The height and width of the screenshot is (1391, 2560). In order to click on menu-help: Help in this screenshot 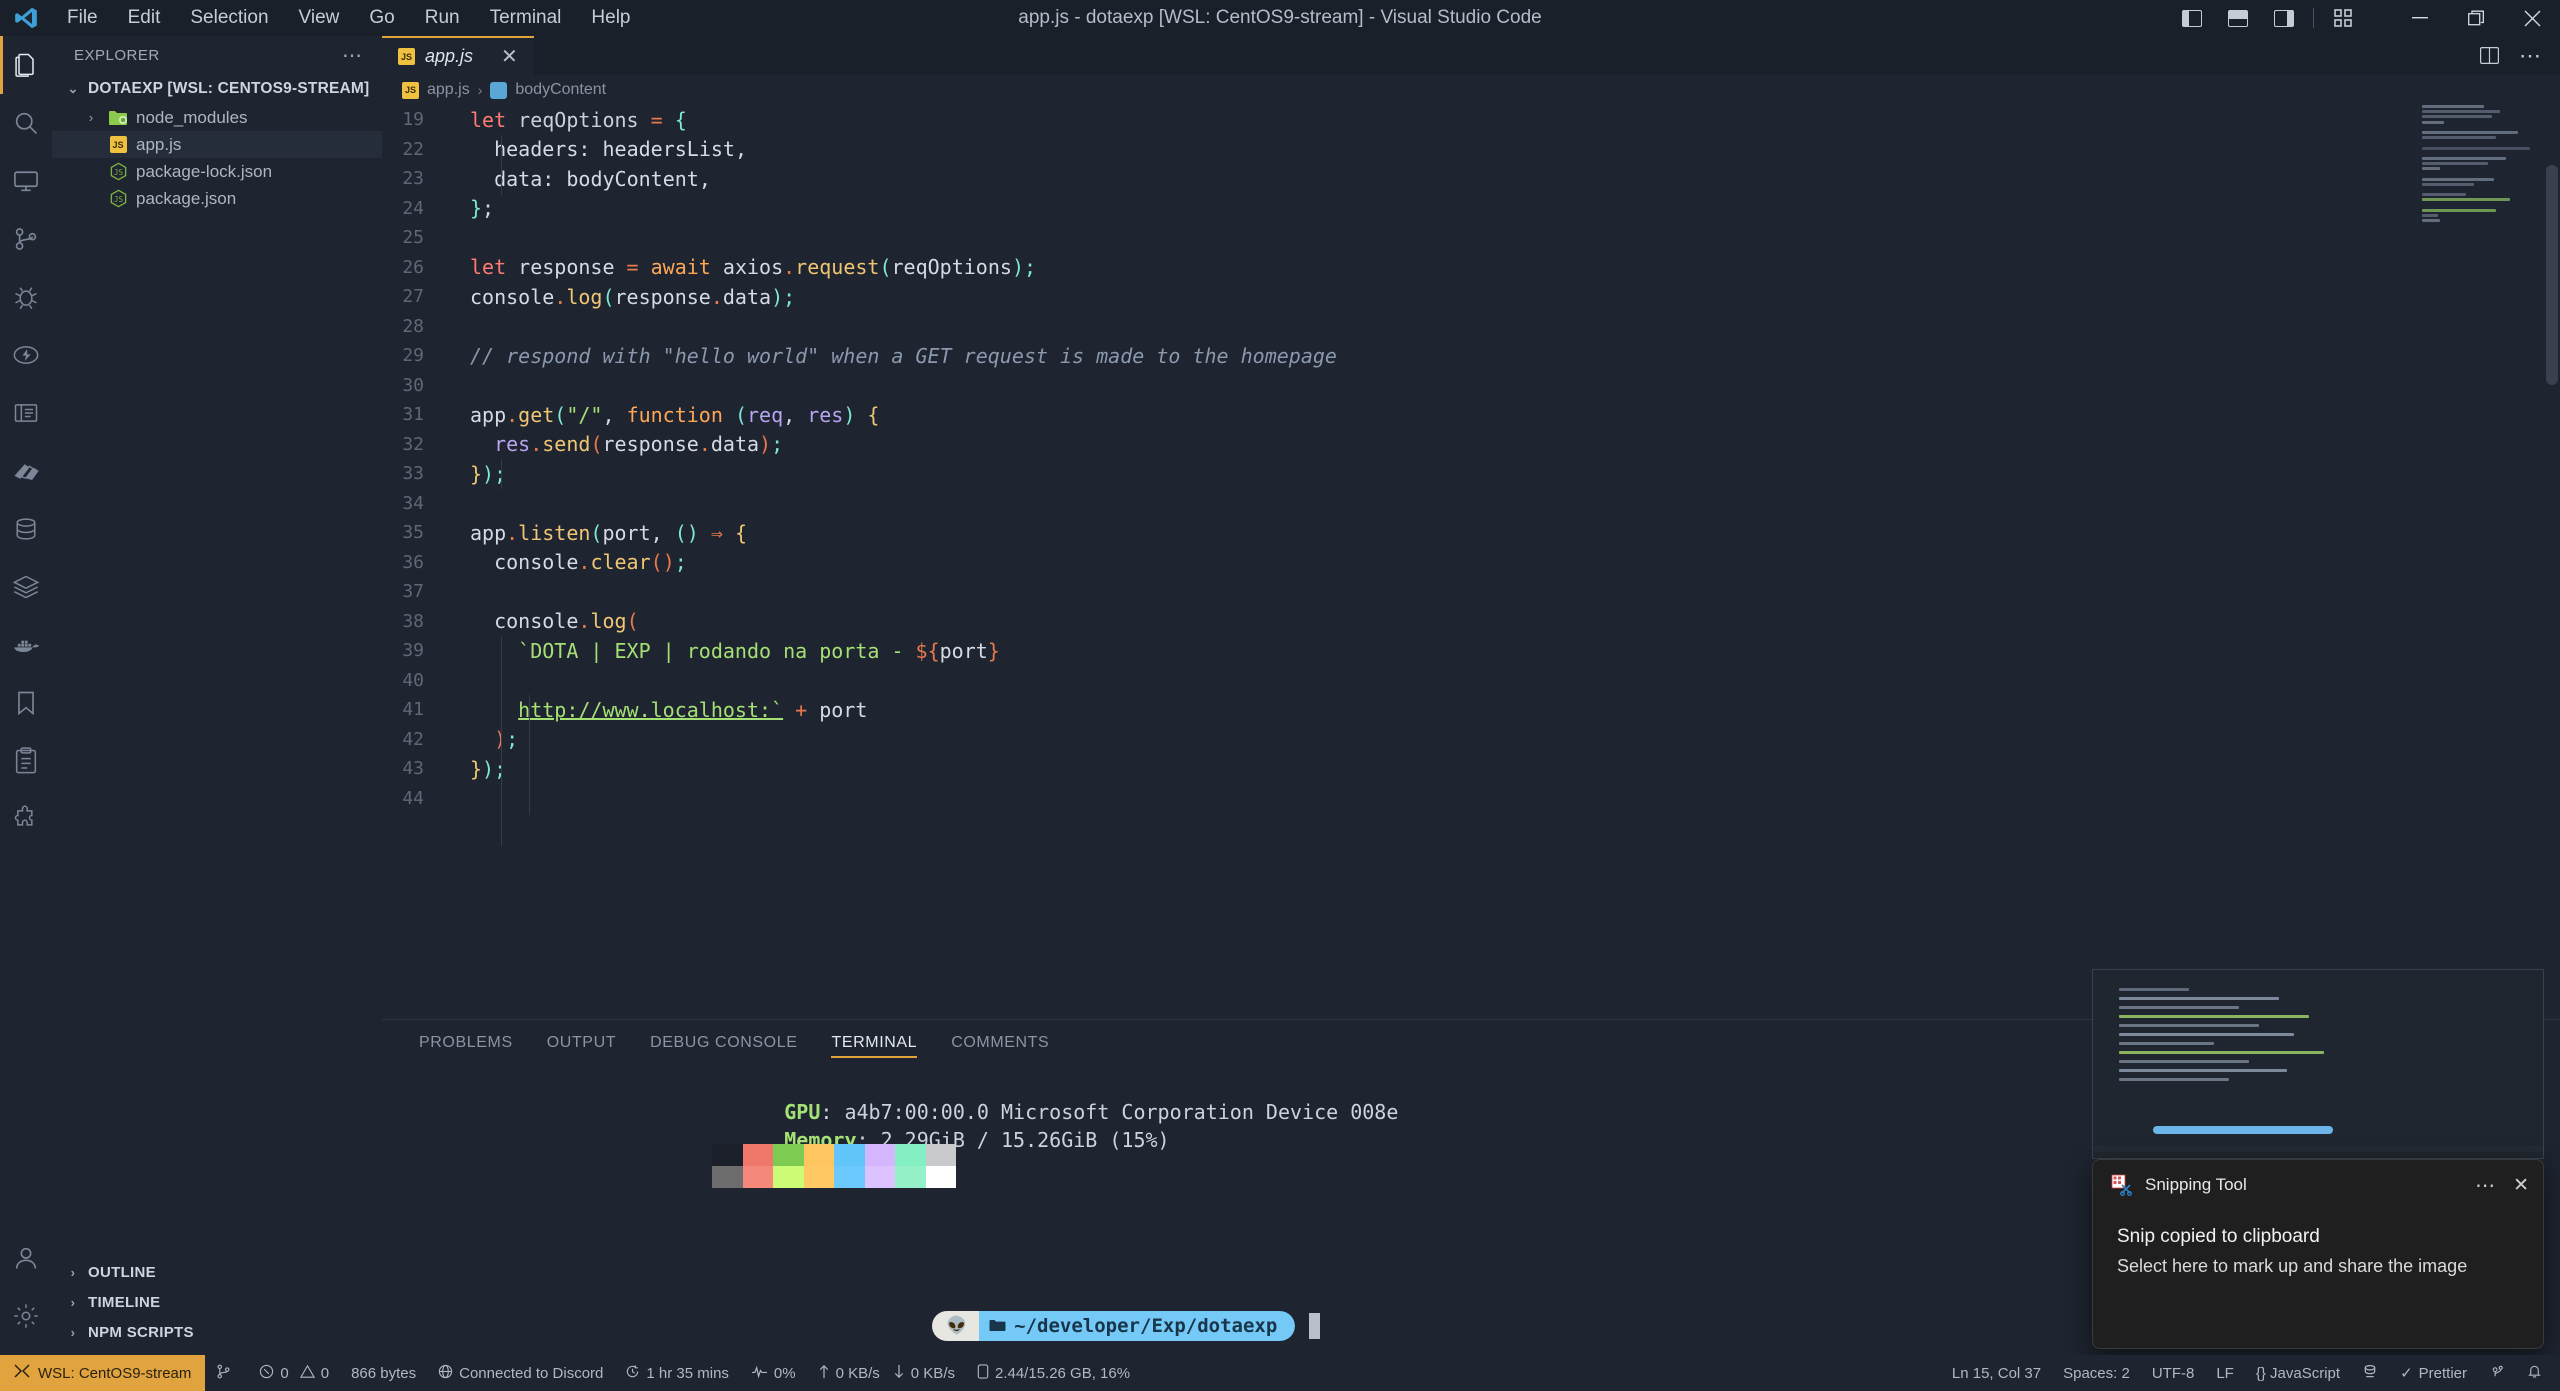, I will do `click(610, 18)`.